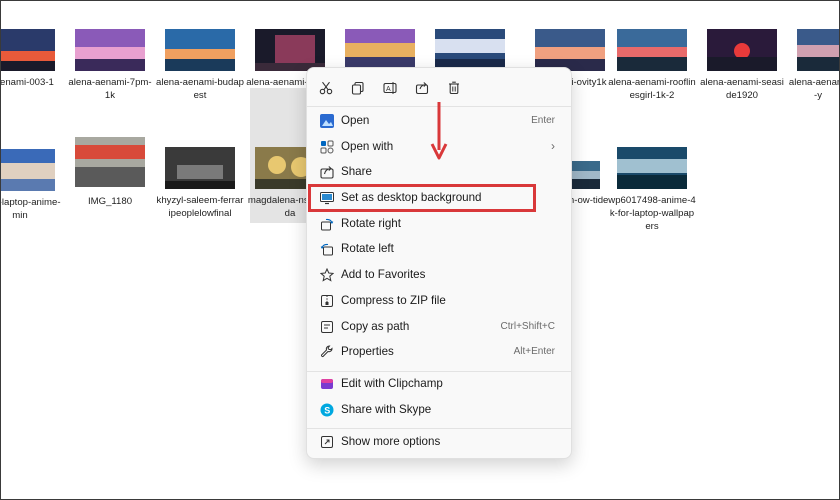 The width and height of the screenshot is (840, 500). What do you see at coordinates (27, 82) in the screenshot?
I see `file-name: e-aenami-003-1` at bounding box center [27, 82].